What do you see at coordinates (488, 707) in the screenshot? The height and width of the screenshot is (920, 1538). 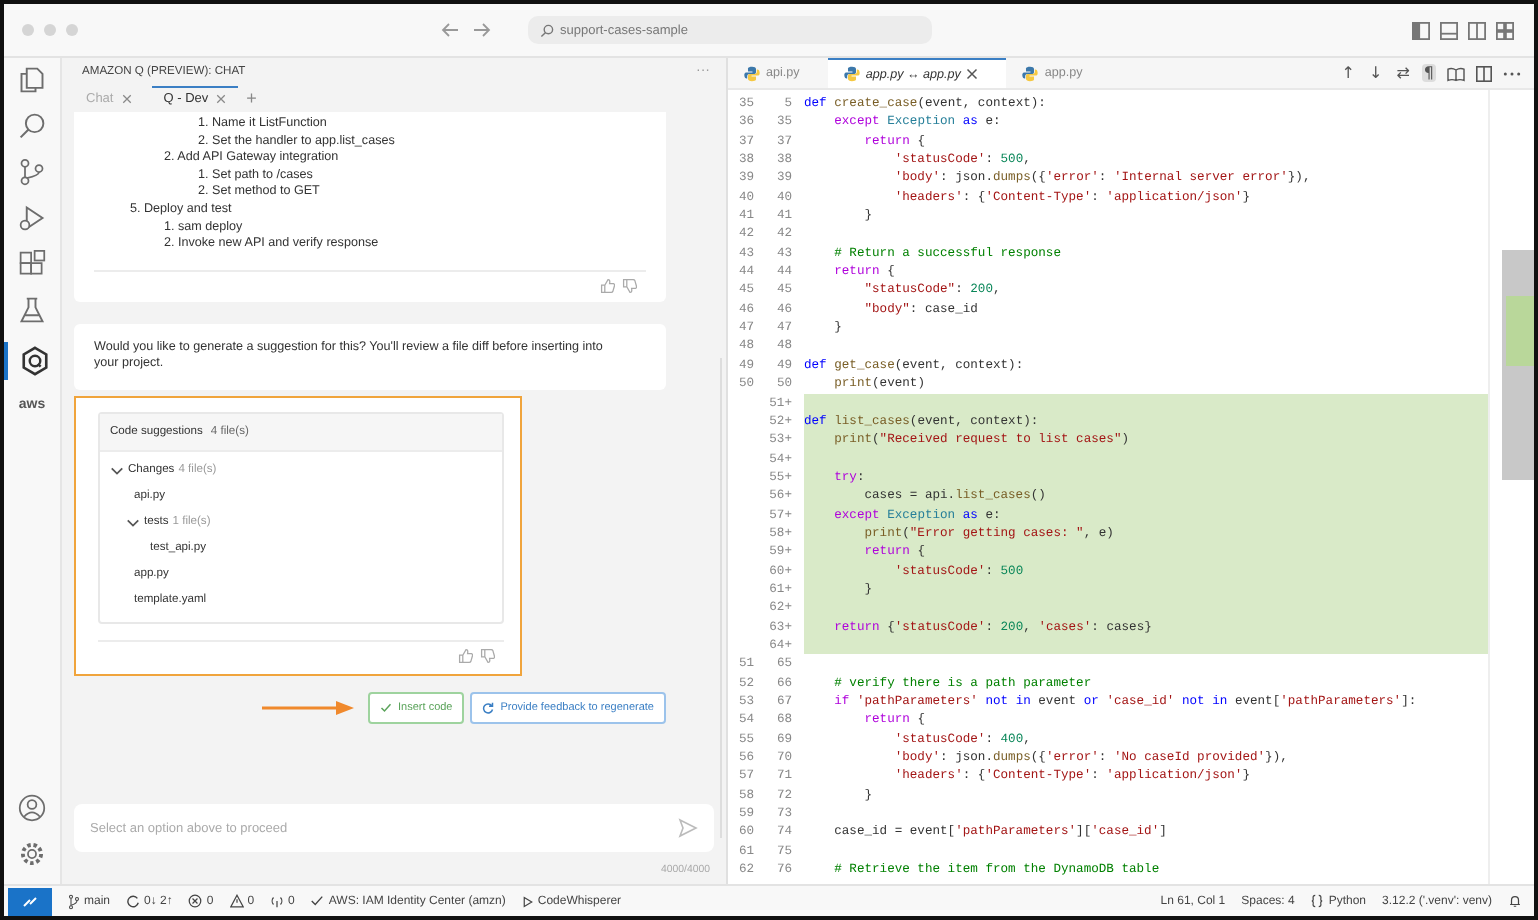 I see `refresh-icon` at bounding box center [488, 707].